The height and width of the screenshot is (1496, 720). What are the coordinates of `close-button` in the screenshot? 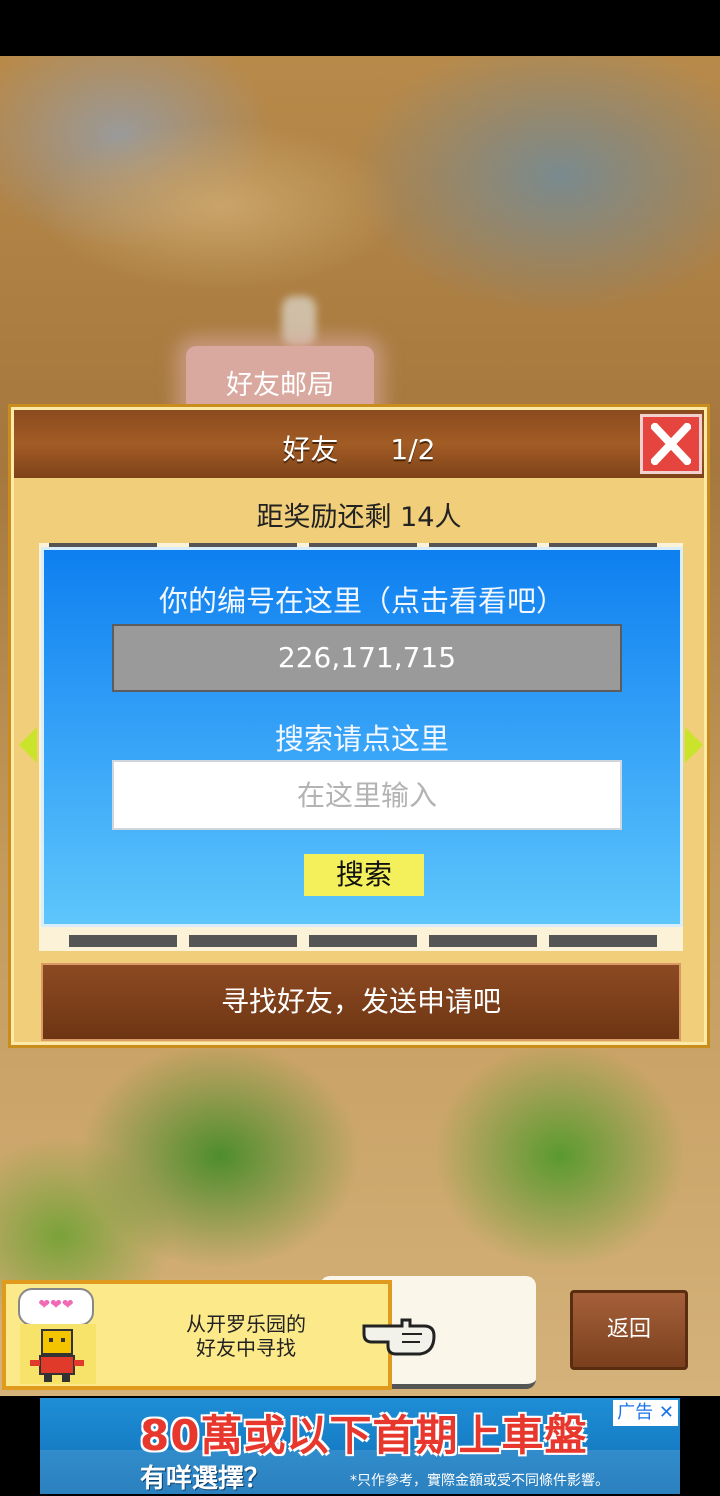 It's located at (671, 444).